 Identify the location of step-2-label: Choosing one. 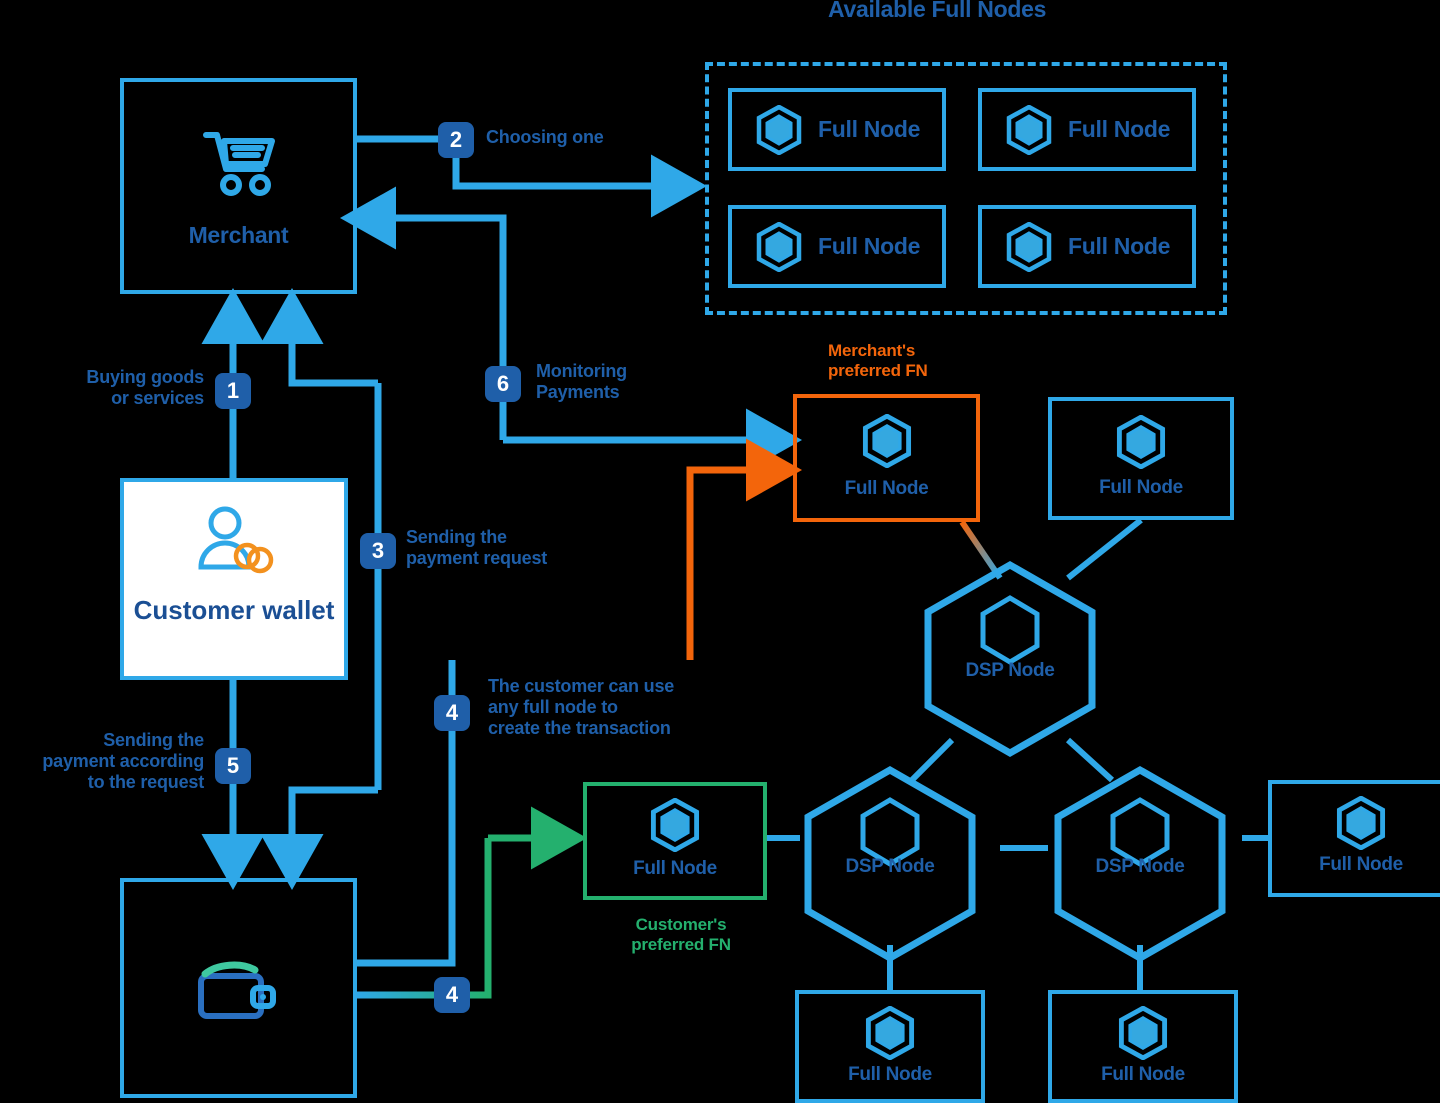
(545, 137).